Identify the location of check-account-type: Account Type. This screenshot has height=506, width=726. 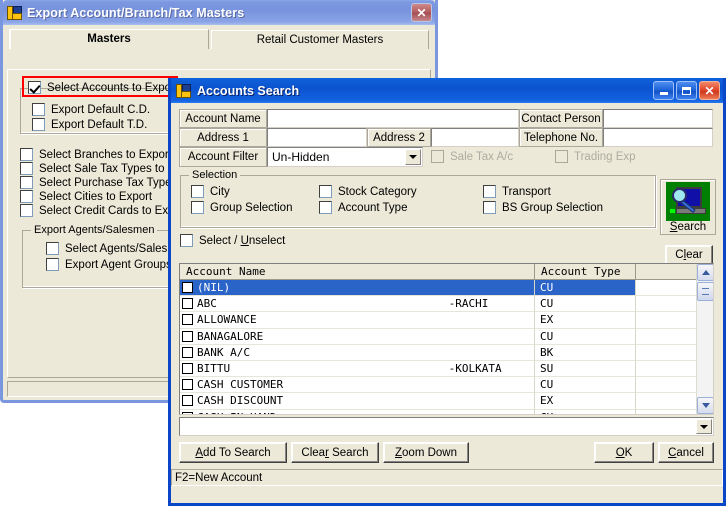
(363, 207).